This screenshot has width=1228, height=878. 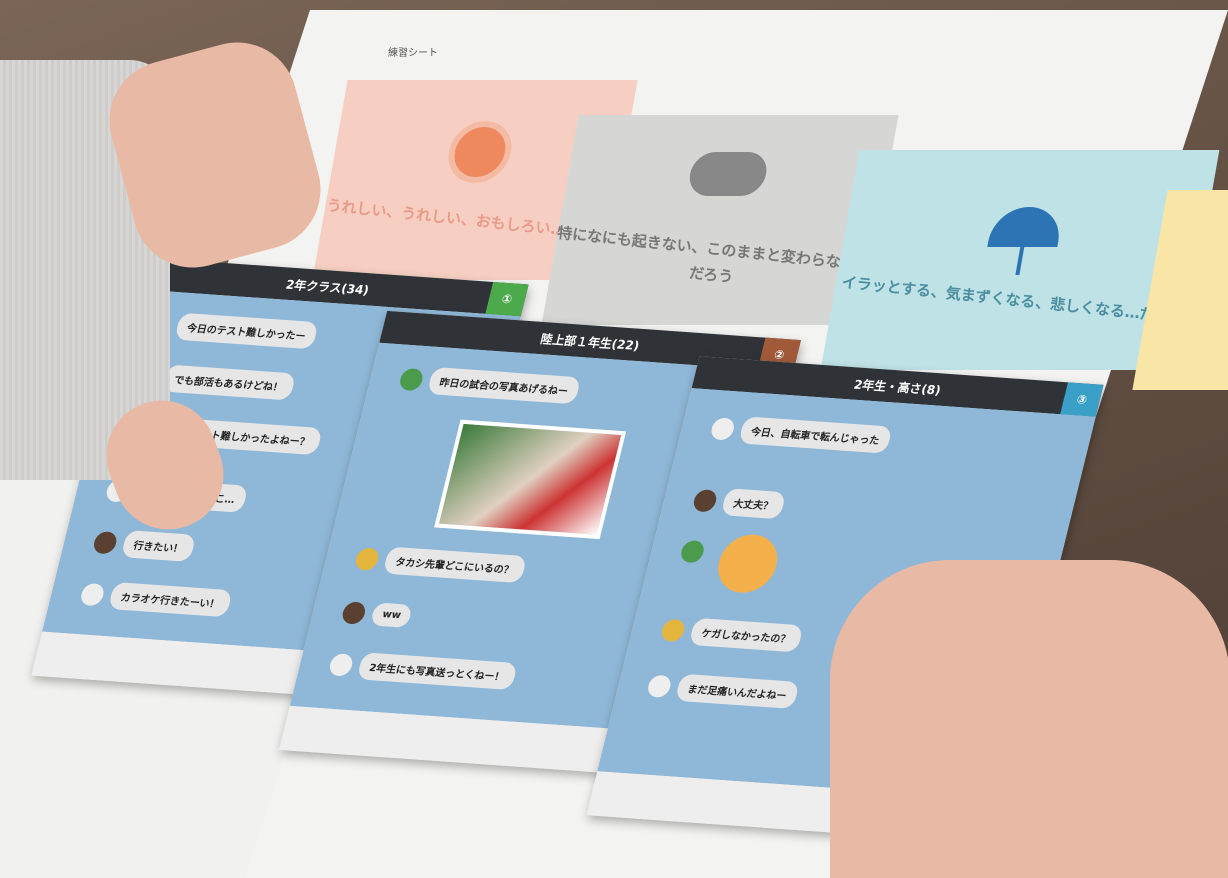 I want to click on chat-message: ケガしなかったの？, so click(x=731, y=634).